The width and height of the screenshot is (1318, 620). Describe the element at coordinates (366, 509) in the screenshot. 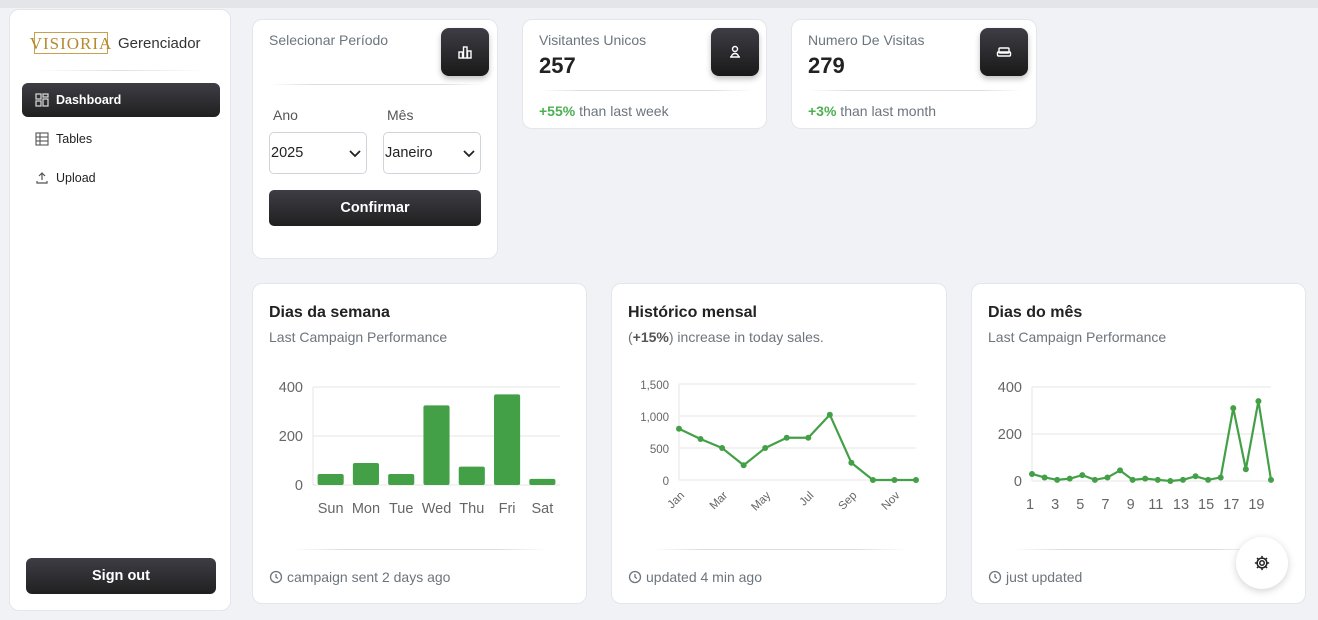

I see `x-tick-label: Mon` at that location.